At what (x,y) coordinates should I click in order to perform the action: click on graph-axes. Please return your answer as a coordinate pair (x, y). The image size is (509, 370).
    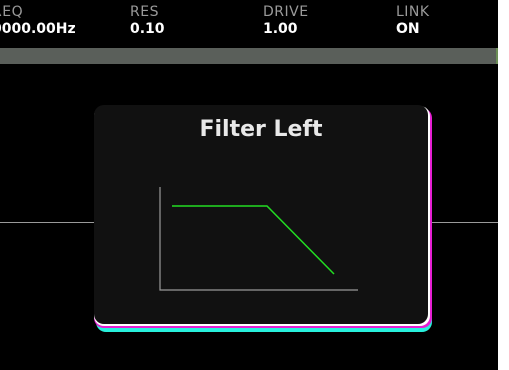
    Looking at the image, I should click on (258, 239).